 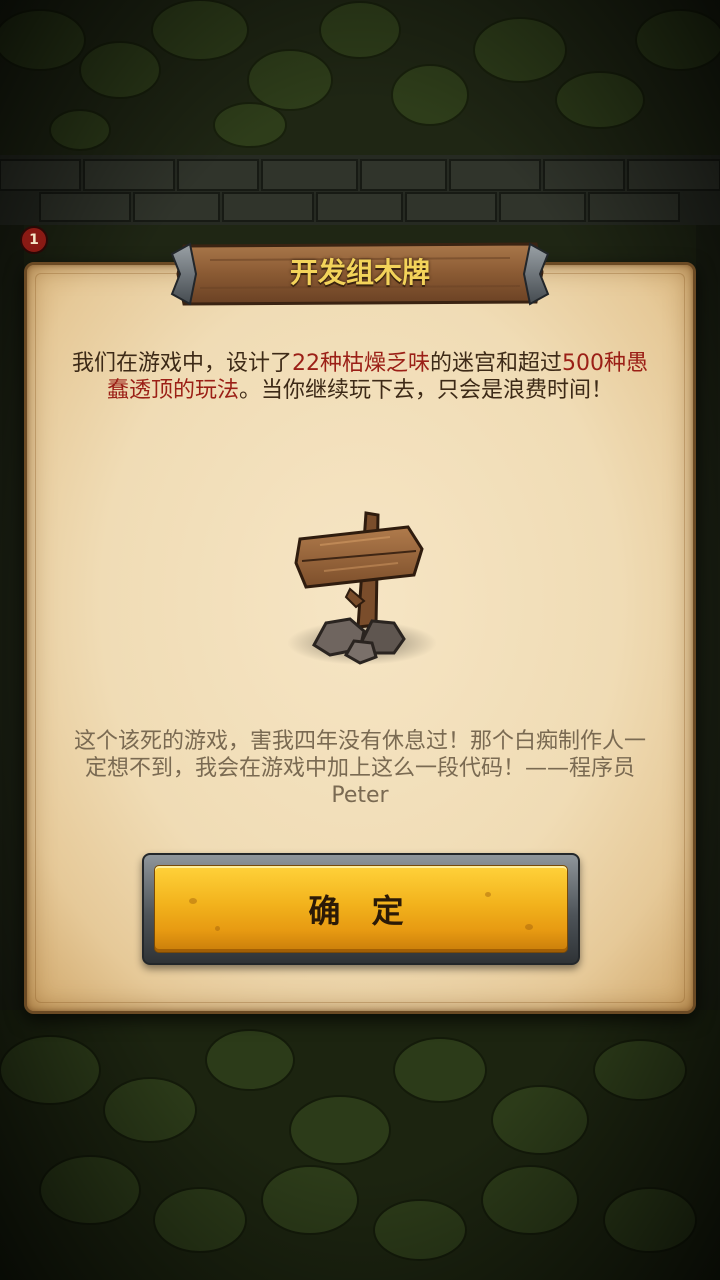 What do you see at coordinates (361, 363) in the screenshot?
I see `intro-highlight: 22种枯燥乏味` at bounding box center [361, 363].